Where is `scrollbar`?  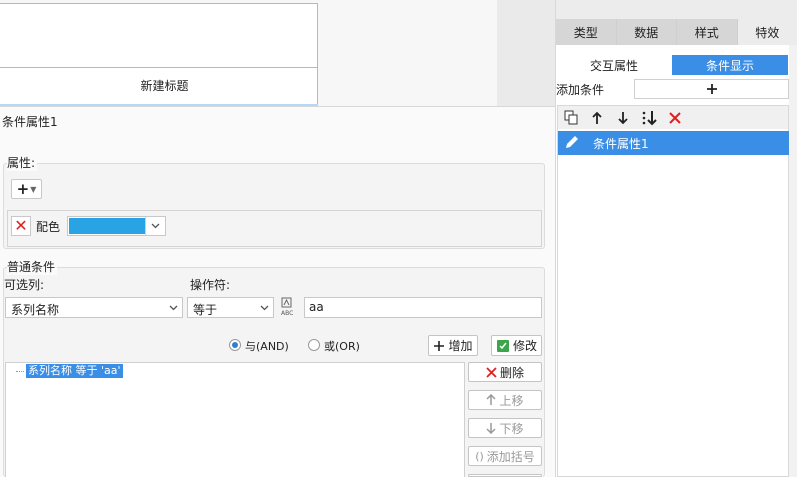 scrollbar is located at coordinates (793, 261).